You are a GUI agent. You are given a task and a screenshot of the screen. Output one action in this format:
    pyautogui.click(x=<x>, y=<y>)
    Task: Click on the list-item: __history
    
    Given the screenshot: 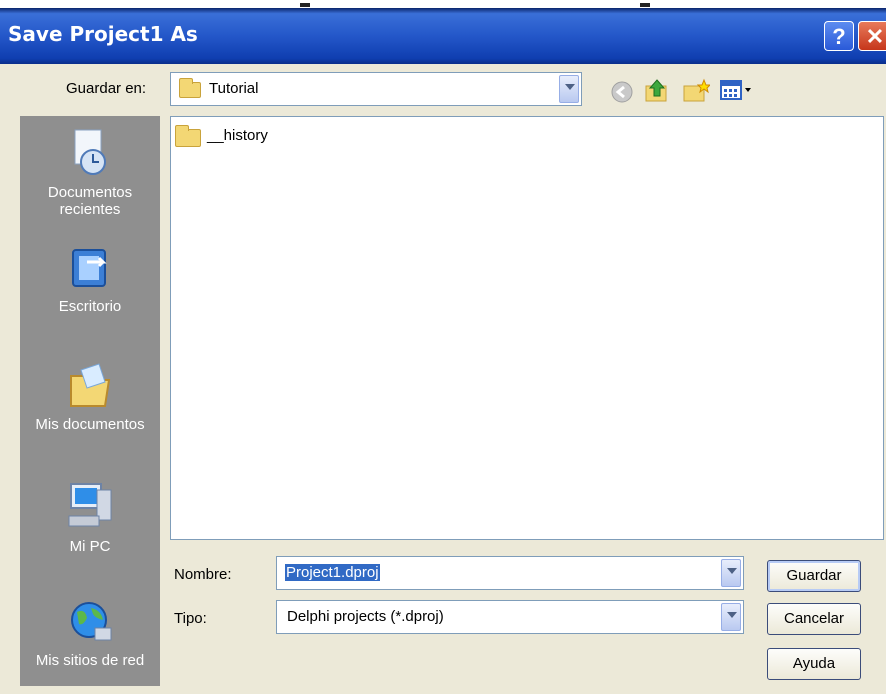 What is the action you would take?
    pyautogui.click(x=245, y=136)
    